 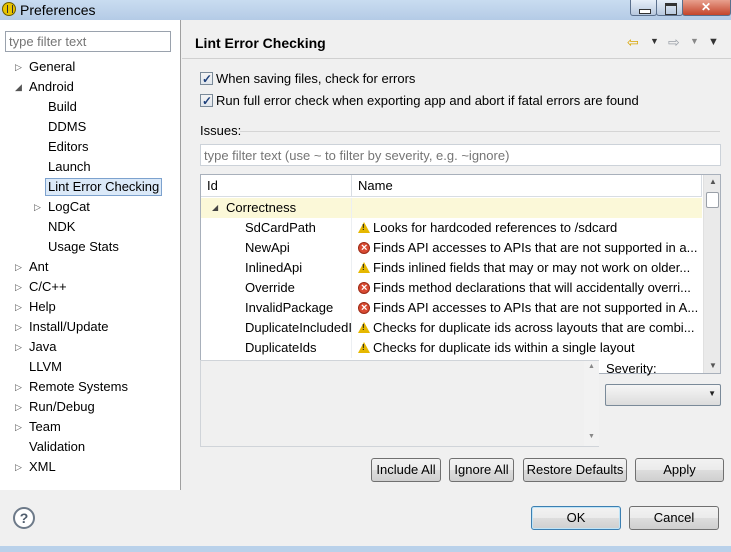 I want to click on close-button, so click(x=706, y=8).